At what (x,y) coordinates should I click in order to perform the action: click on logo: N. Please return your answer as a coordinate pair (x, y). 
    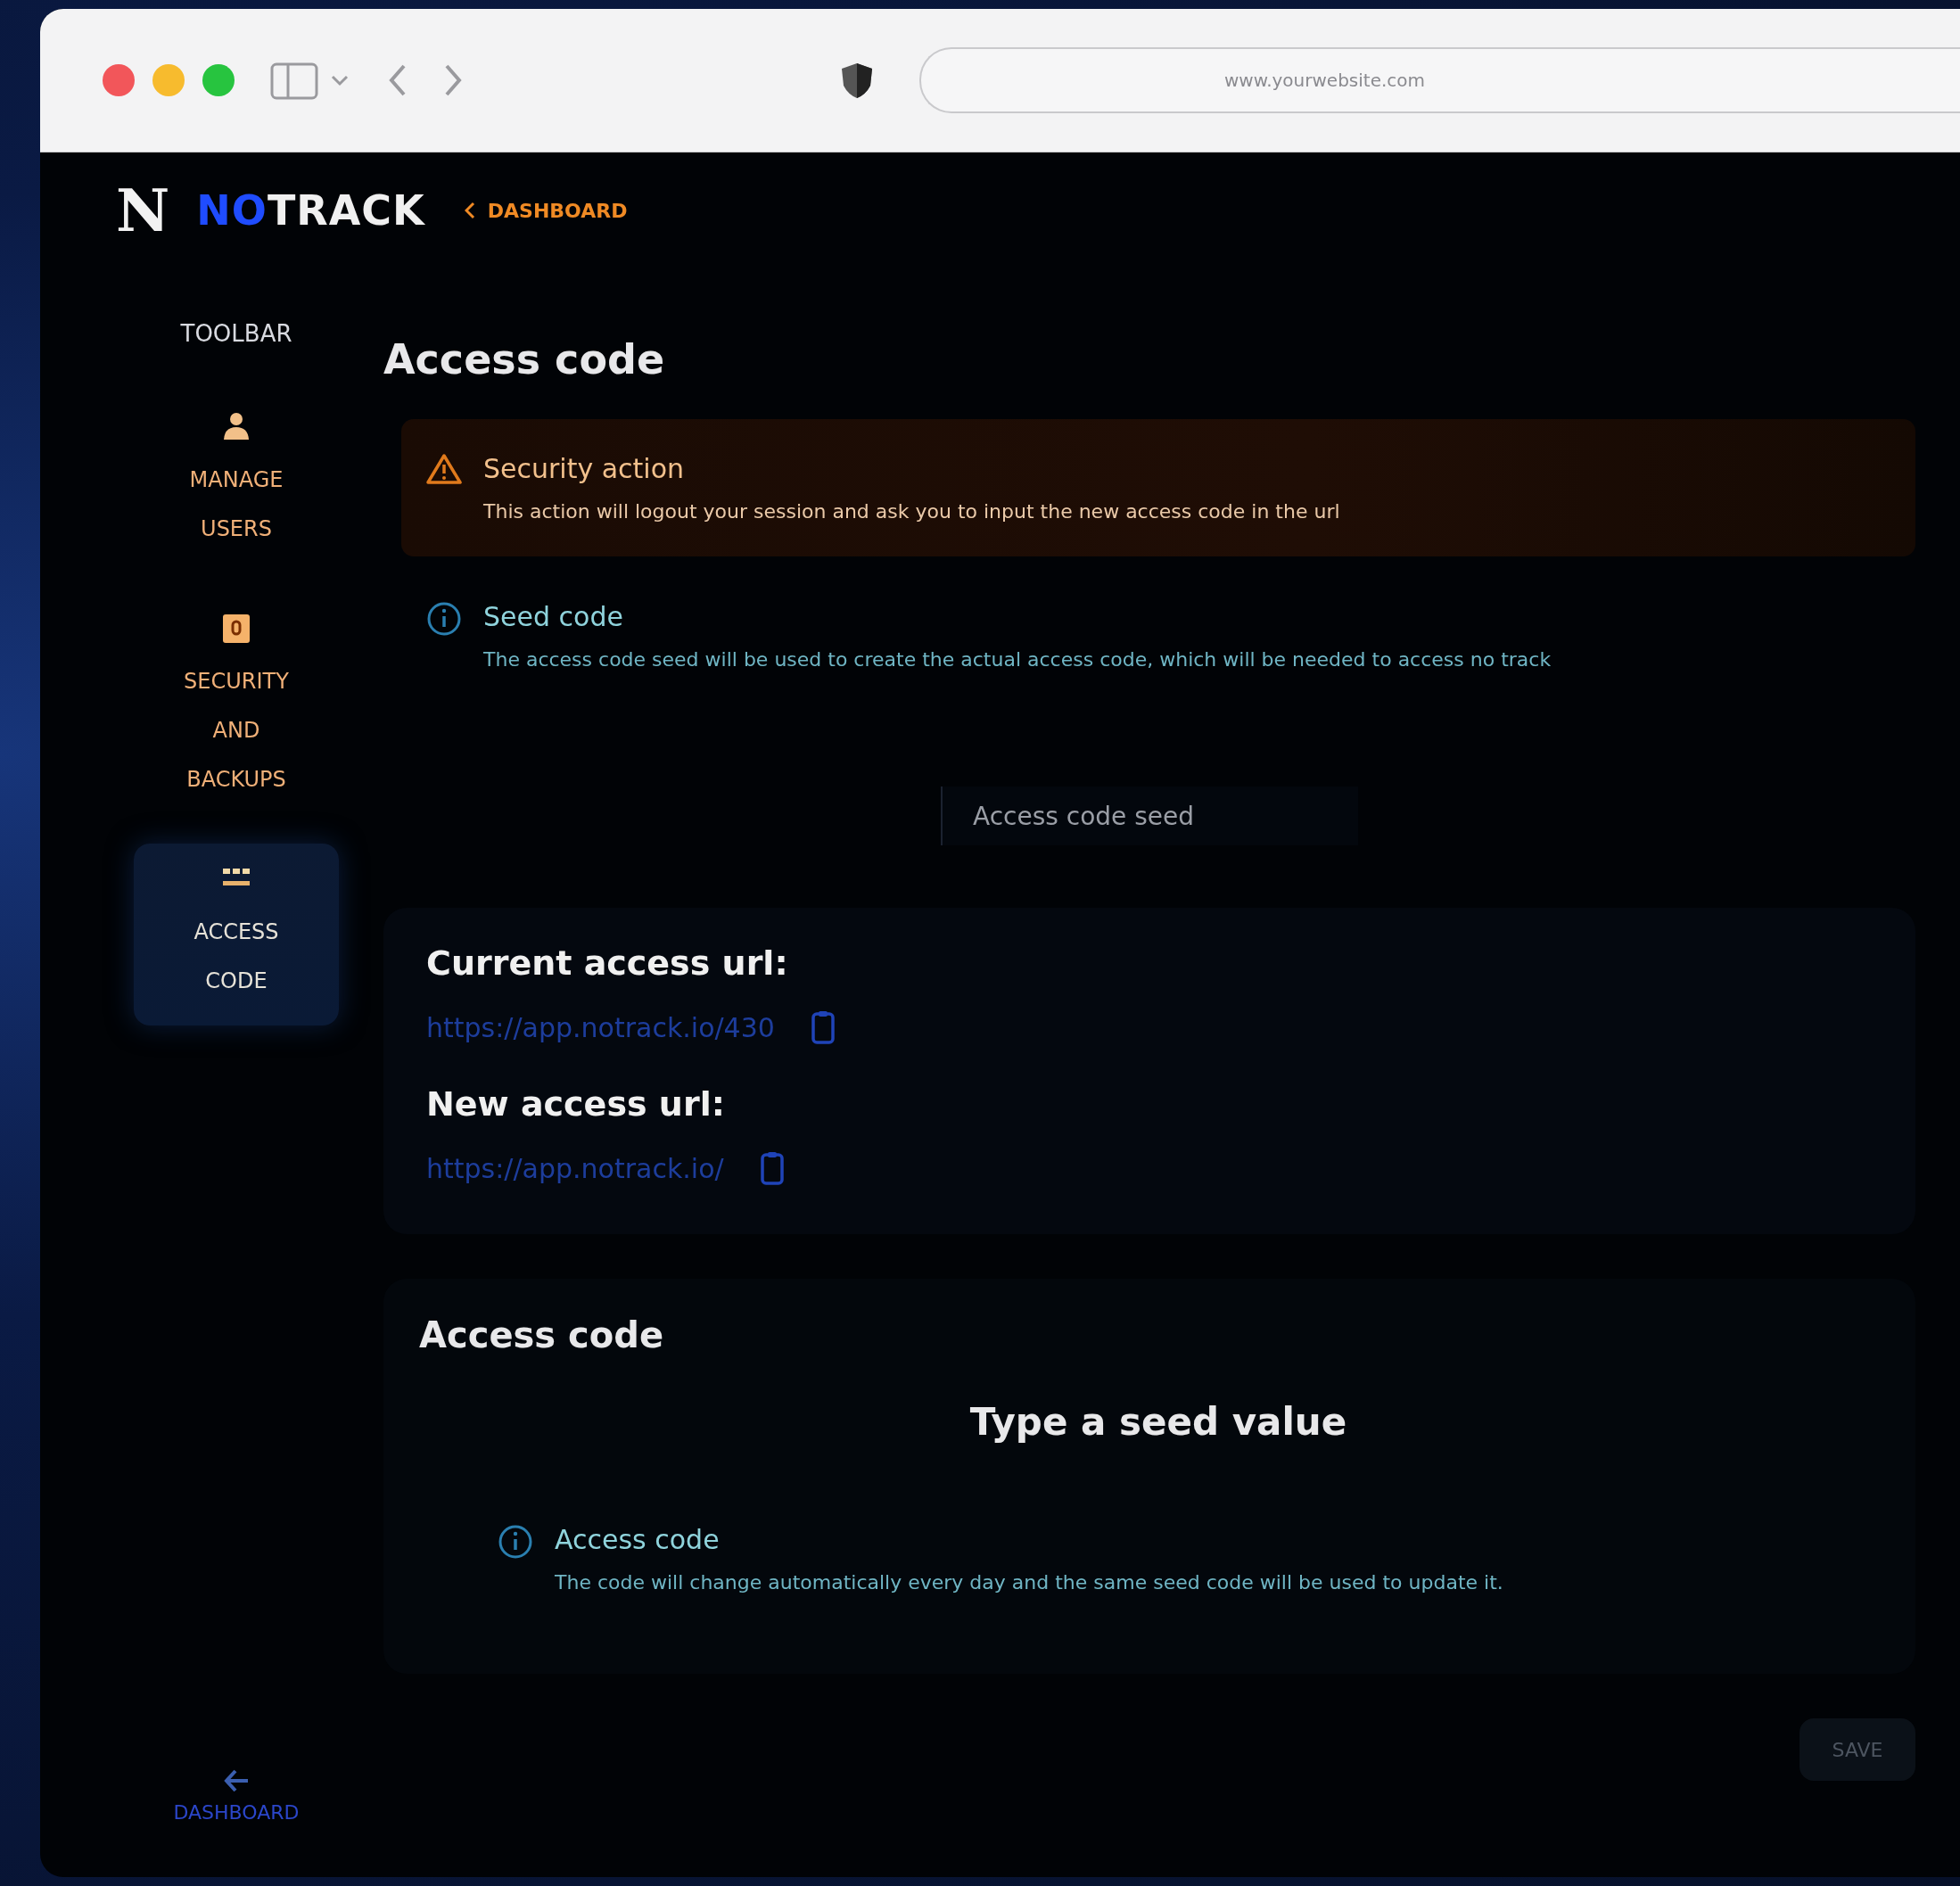
    Looking at the image, I should click on (143, 211).